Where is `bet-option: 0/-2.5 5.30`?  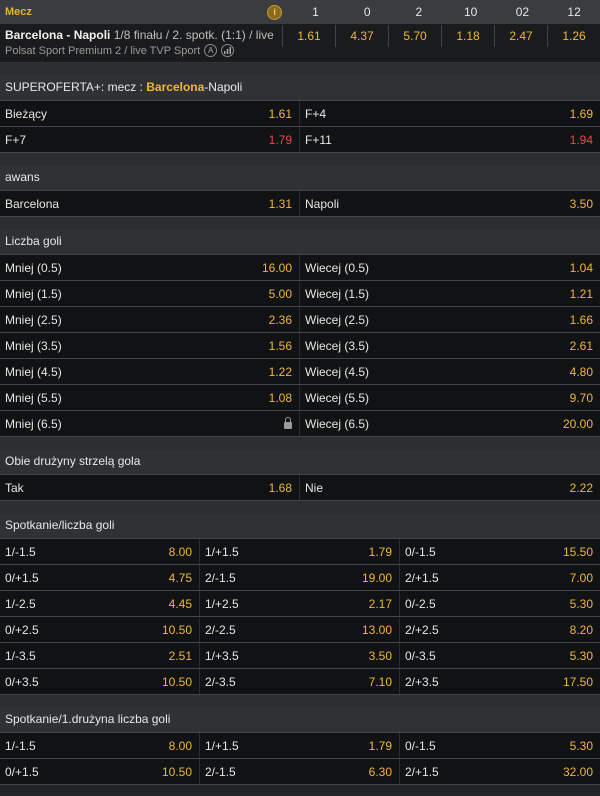 bet-option: 0/-2.5 5.30 is located at coordinates (500, 603).